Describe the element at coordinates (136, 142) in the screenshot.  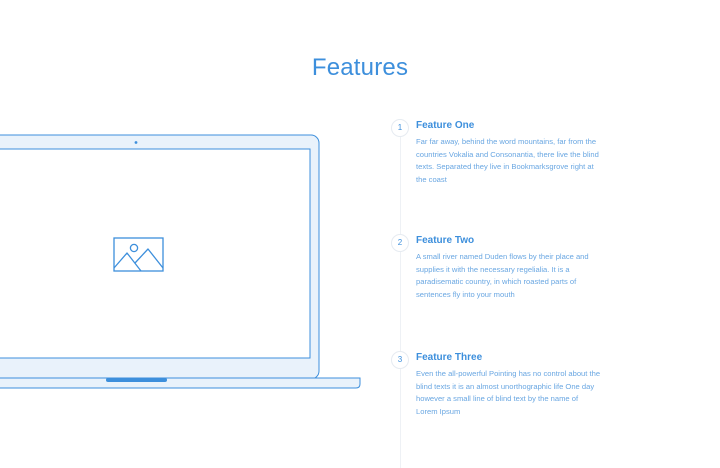
I see `camera-dot` at that location.